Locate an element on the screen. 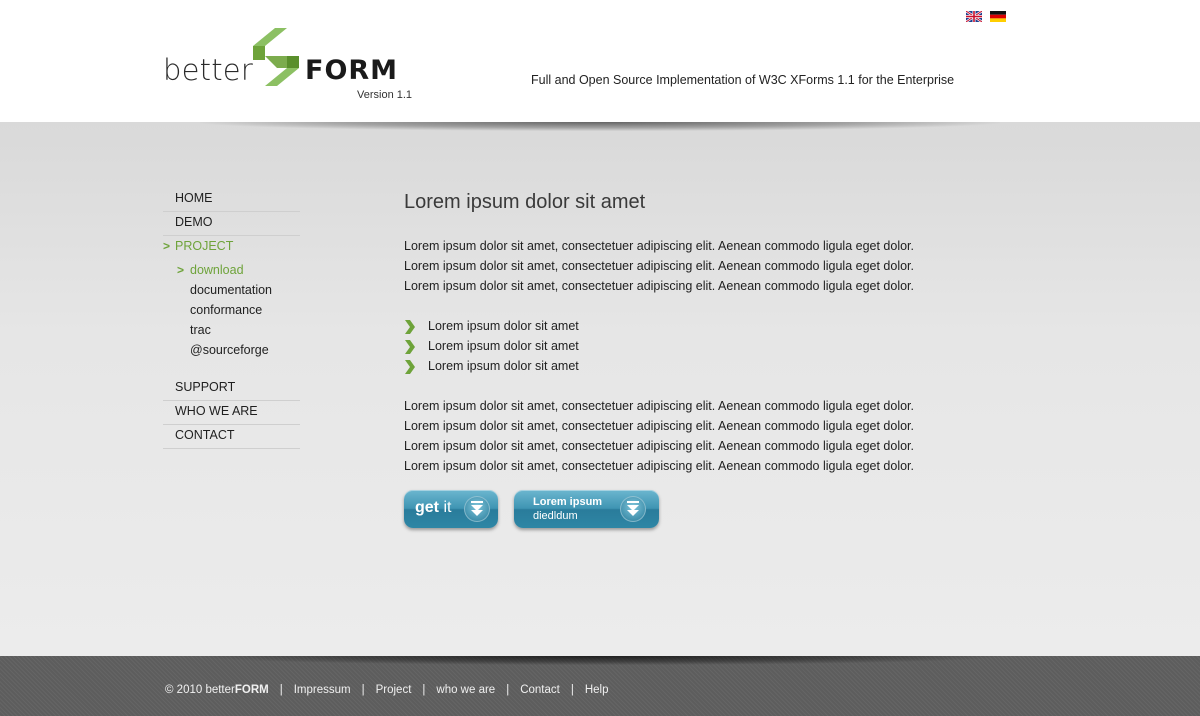  subnav-item-label: documentation is located at coordinates (231, 290).